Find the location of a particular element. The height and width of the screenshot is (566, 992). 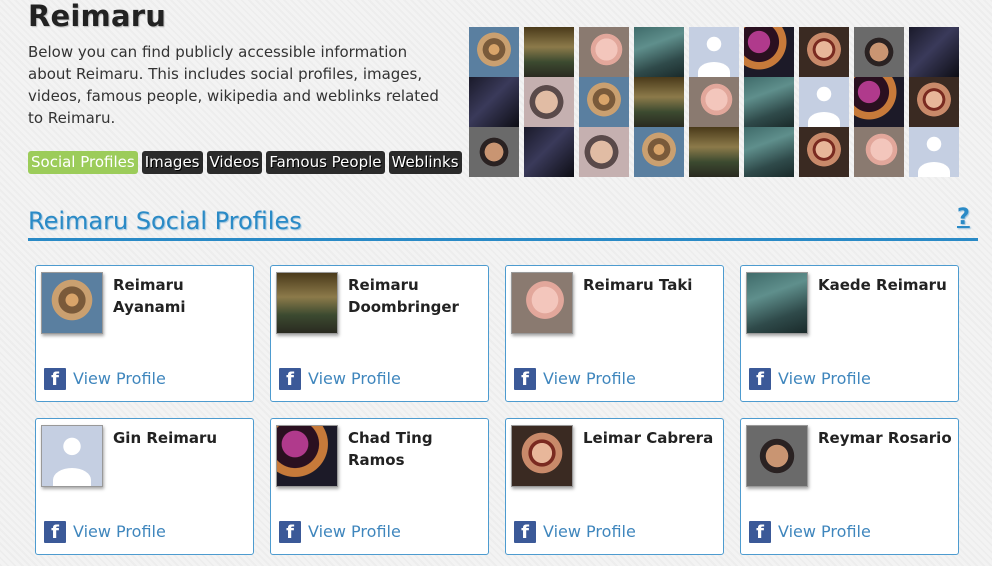

profile-card: Reymar Rosario f View Profile is located at coordinates (849, 486).